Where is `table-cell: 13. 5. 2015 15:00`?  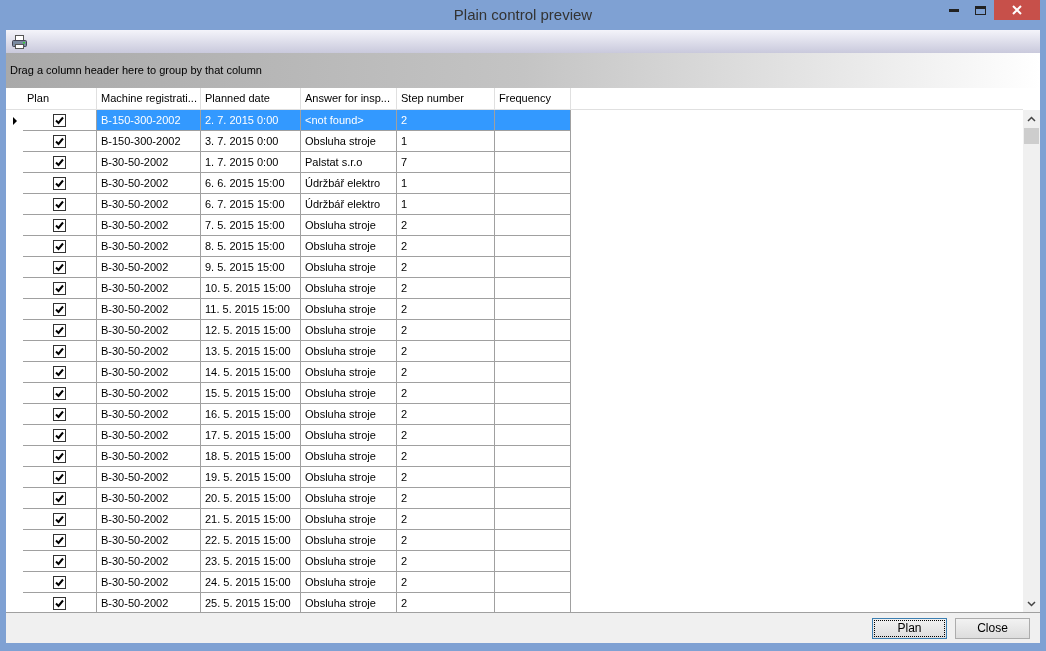 table-cell: 13. 5. 2015 15:00 is located at coordinates (251, 351).